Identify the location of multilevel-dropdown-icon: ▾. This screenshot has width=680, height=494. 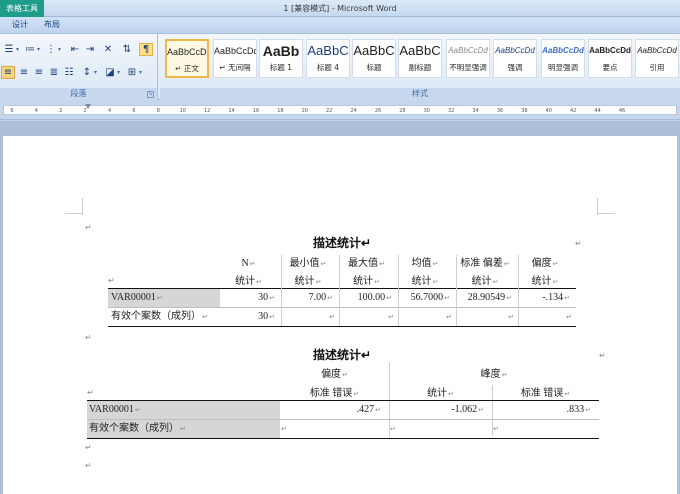
(59, 49).